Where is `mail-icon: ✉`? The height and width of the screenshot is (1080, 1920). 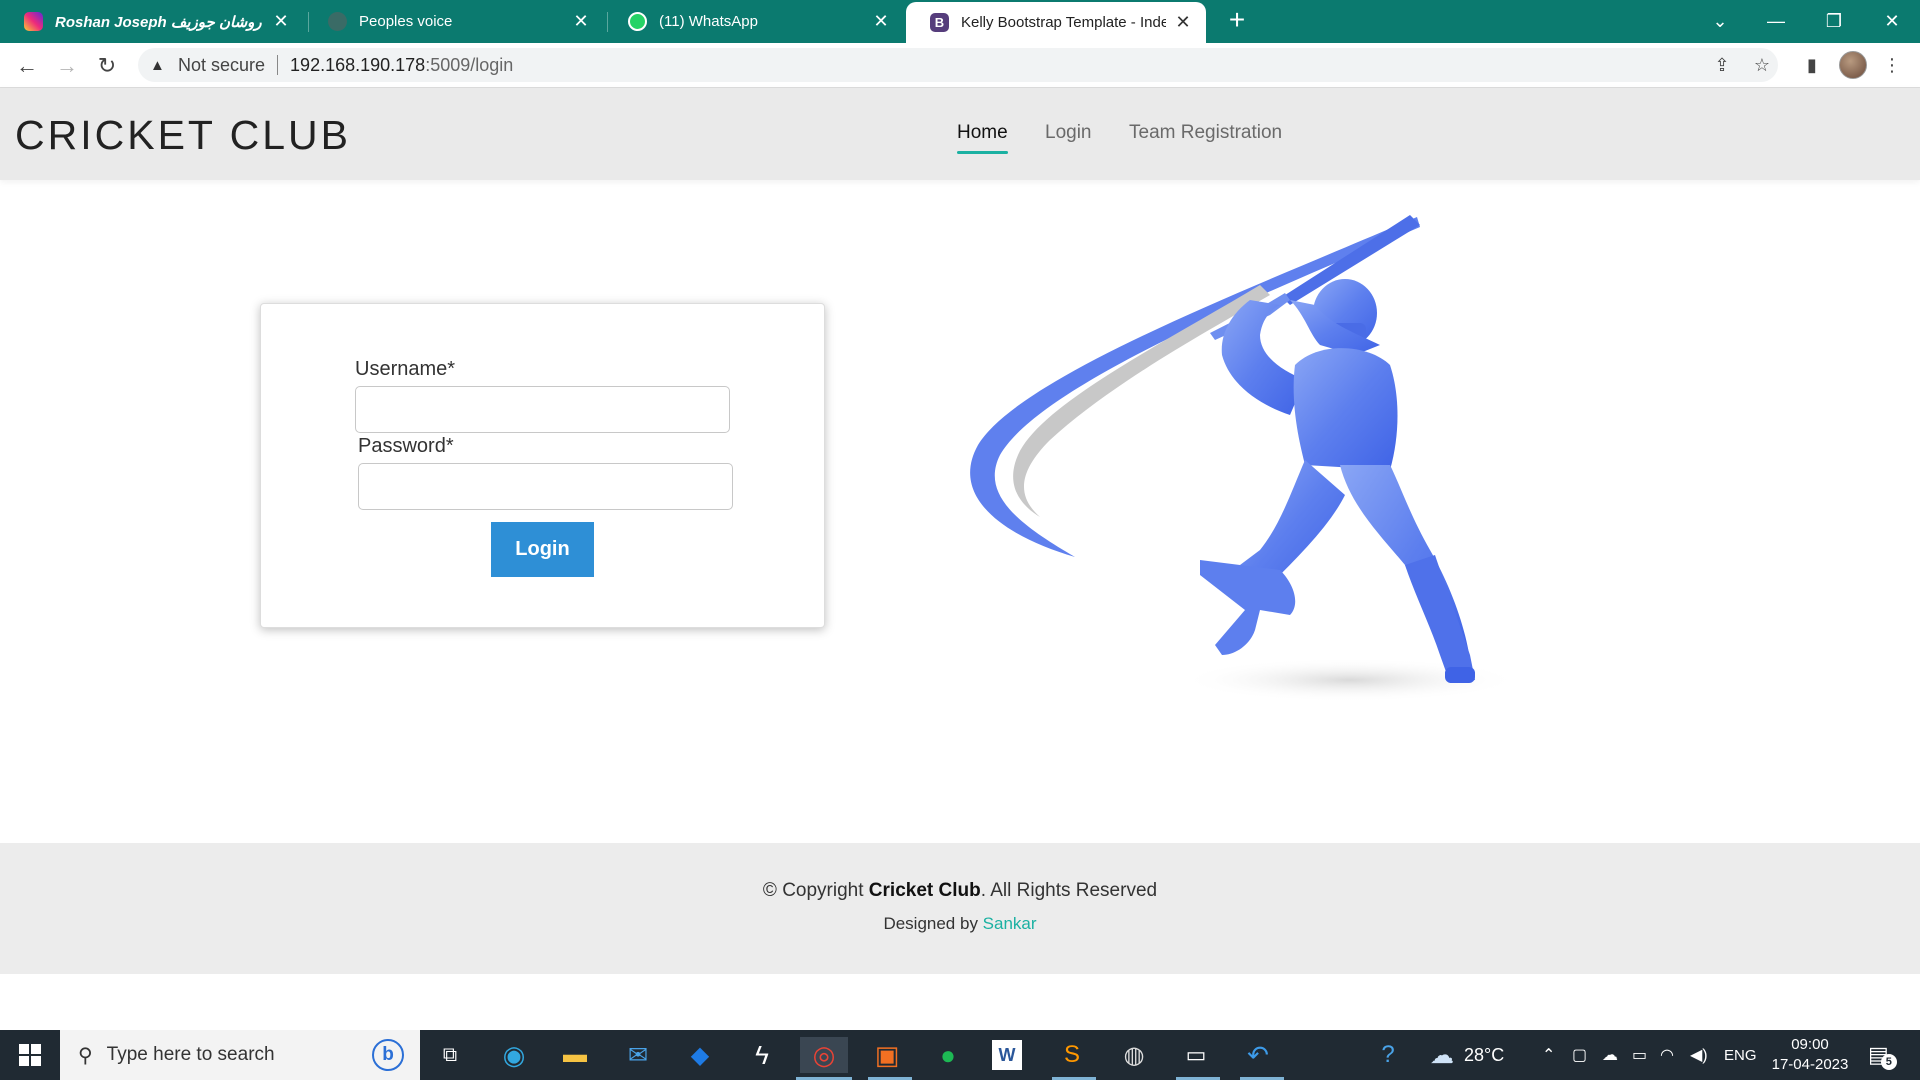 mail-icon: ✉ is located at coordinates (638, 1055).